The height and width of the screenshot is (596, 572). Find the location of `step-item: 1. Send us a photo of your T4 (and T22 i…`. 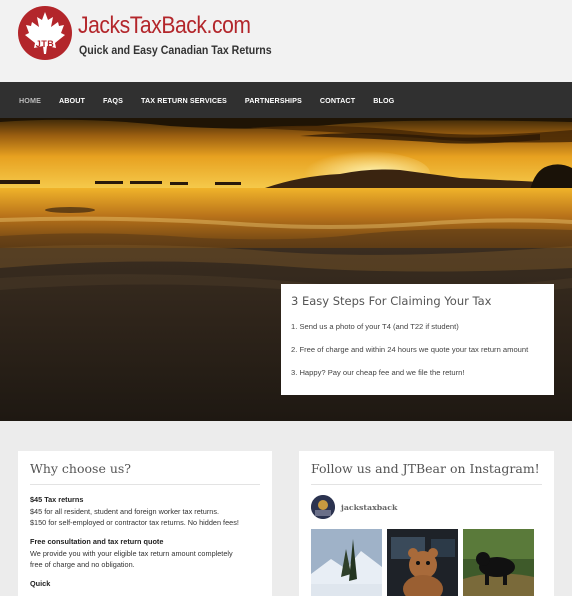

step-item: 1. Send us a photo of your T4 (and T22 i… is located at coordinates (375, 326).